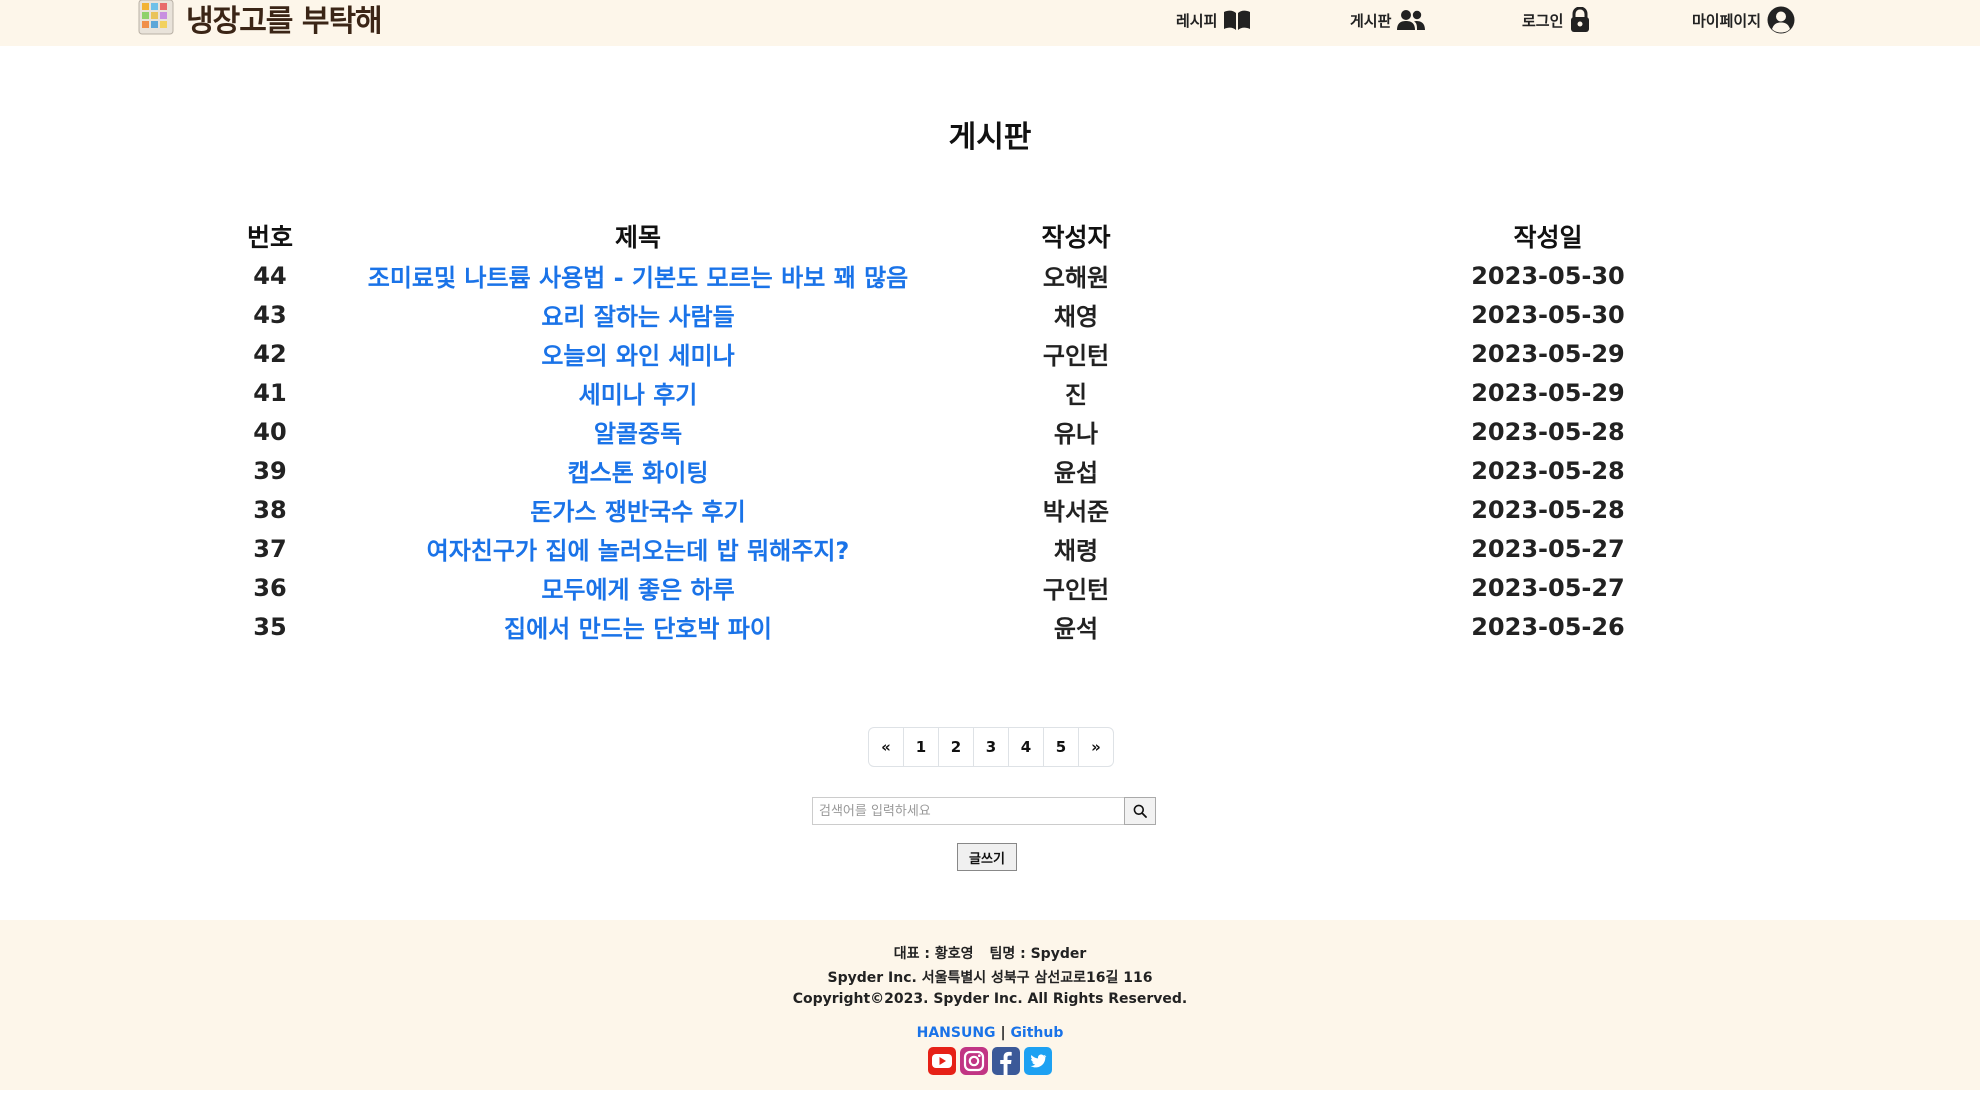 Image resolution: width=1980 pixels, height=1100 pixels. I want to click on post-author: 오해원, so click(1076, 278).